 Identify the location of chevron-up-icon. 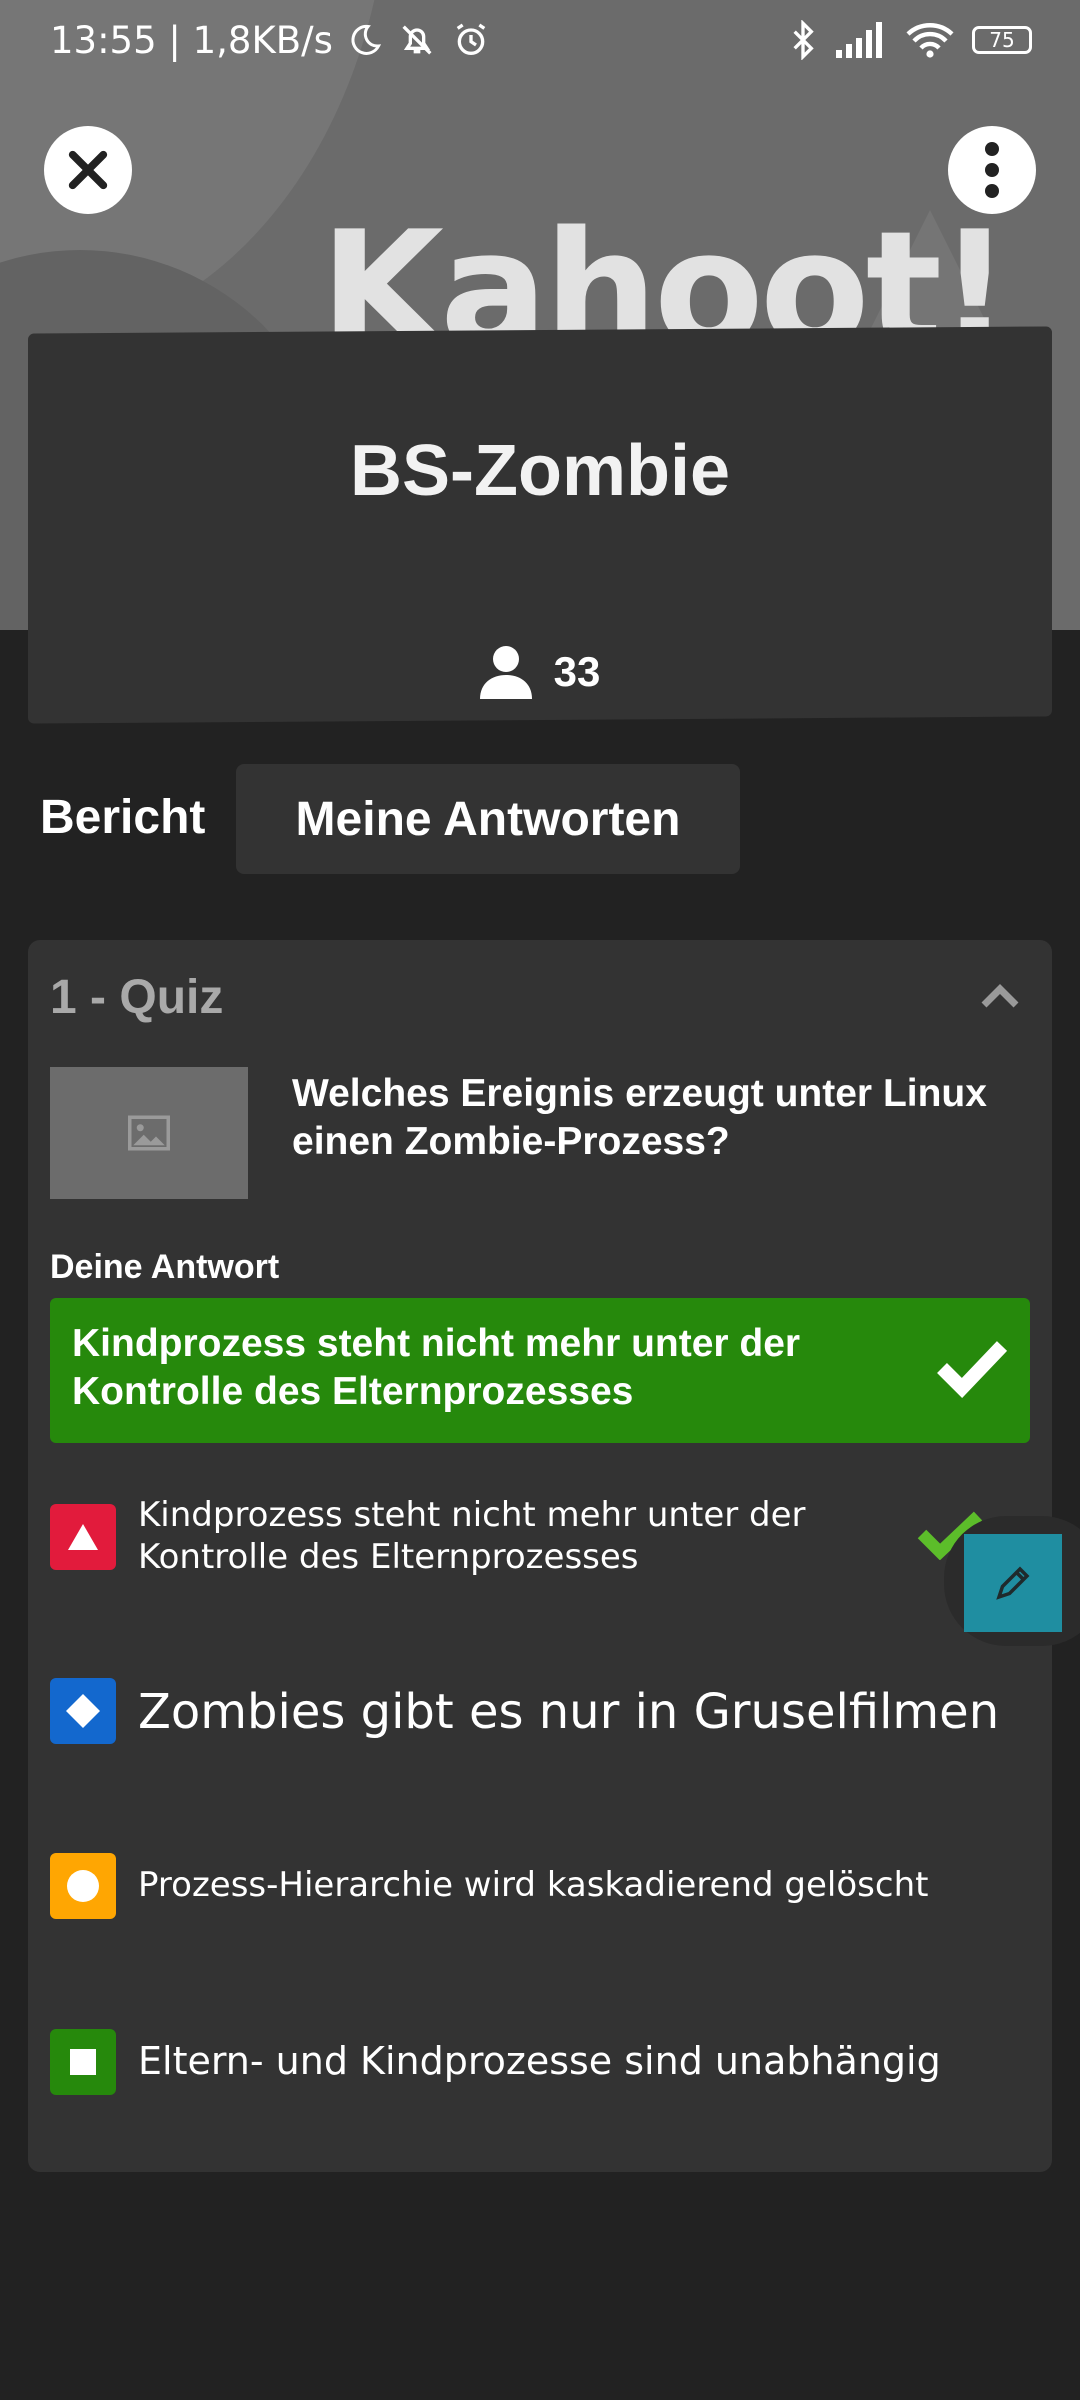
(1000, 996).